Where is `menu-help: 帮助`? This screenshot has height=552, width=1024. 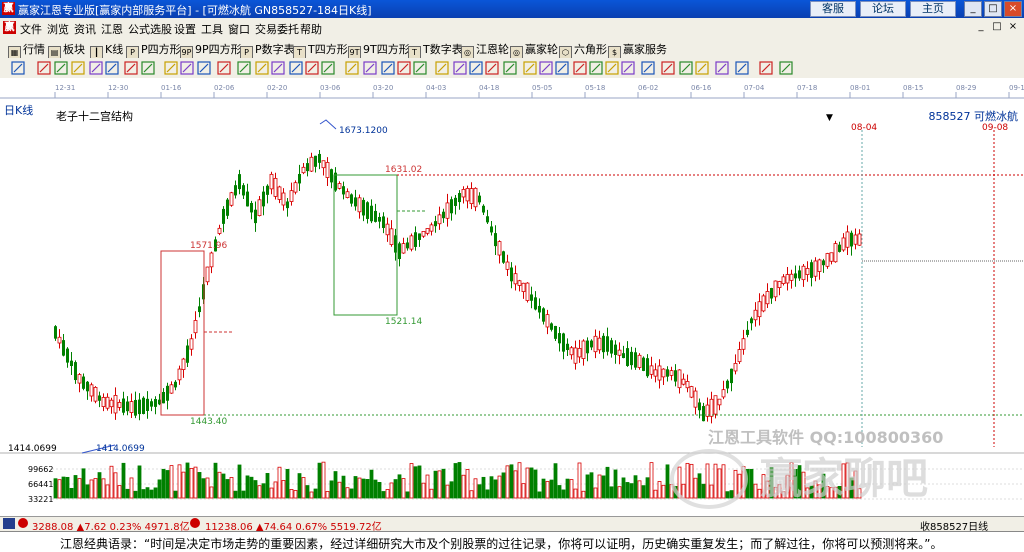
menu-help: 帮助 is located at coordinates (311, 29).